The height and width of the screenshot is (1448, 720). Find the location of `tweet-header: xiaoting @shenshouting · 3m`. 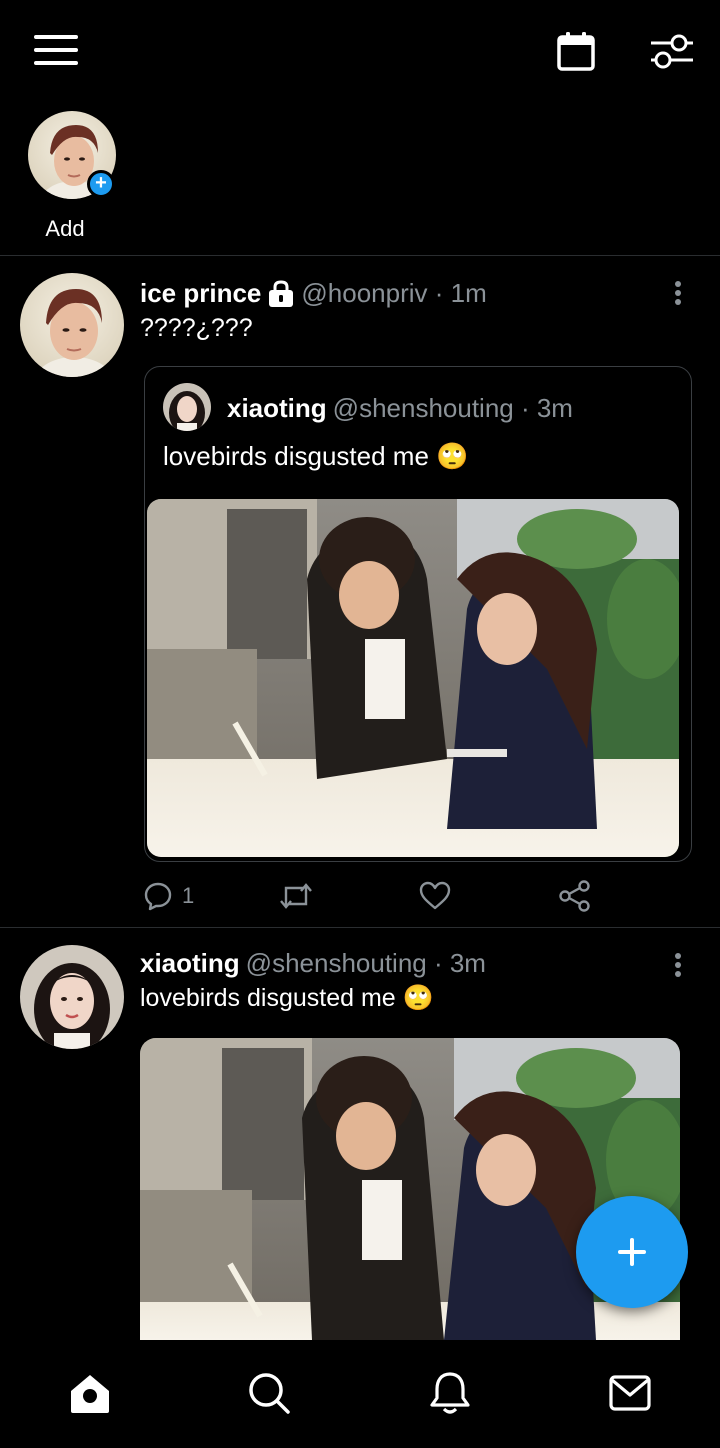

tweet-header: xiaoting @shenshouting · 3m is located at coordinates (313, 963).